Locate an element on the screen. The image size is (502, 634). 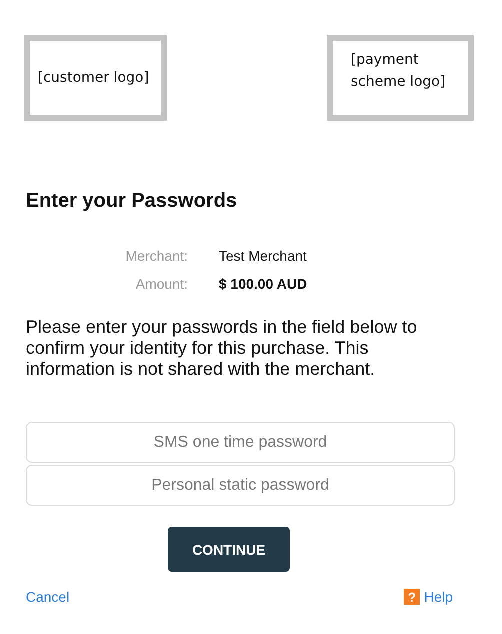
password-field: Personal static password is located at coordinates (240, 485).